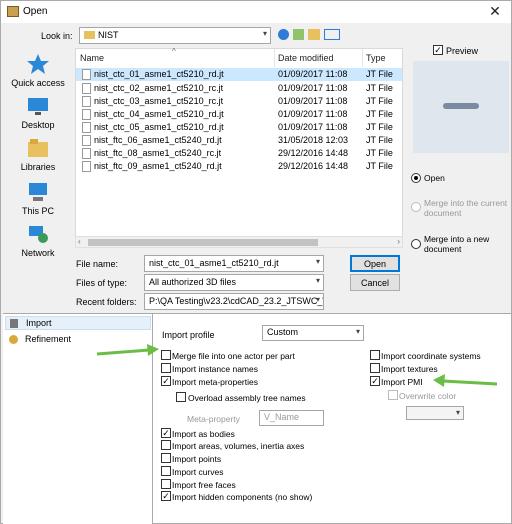  What do you see at coordinates (57, 36) in the screenshot?
I see `look-in-label: Look in:` at bounding box center [57, 36].